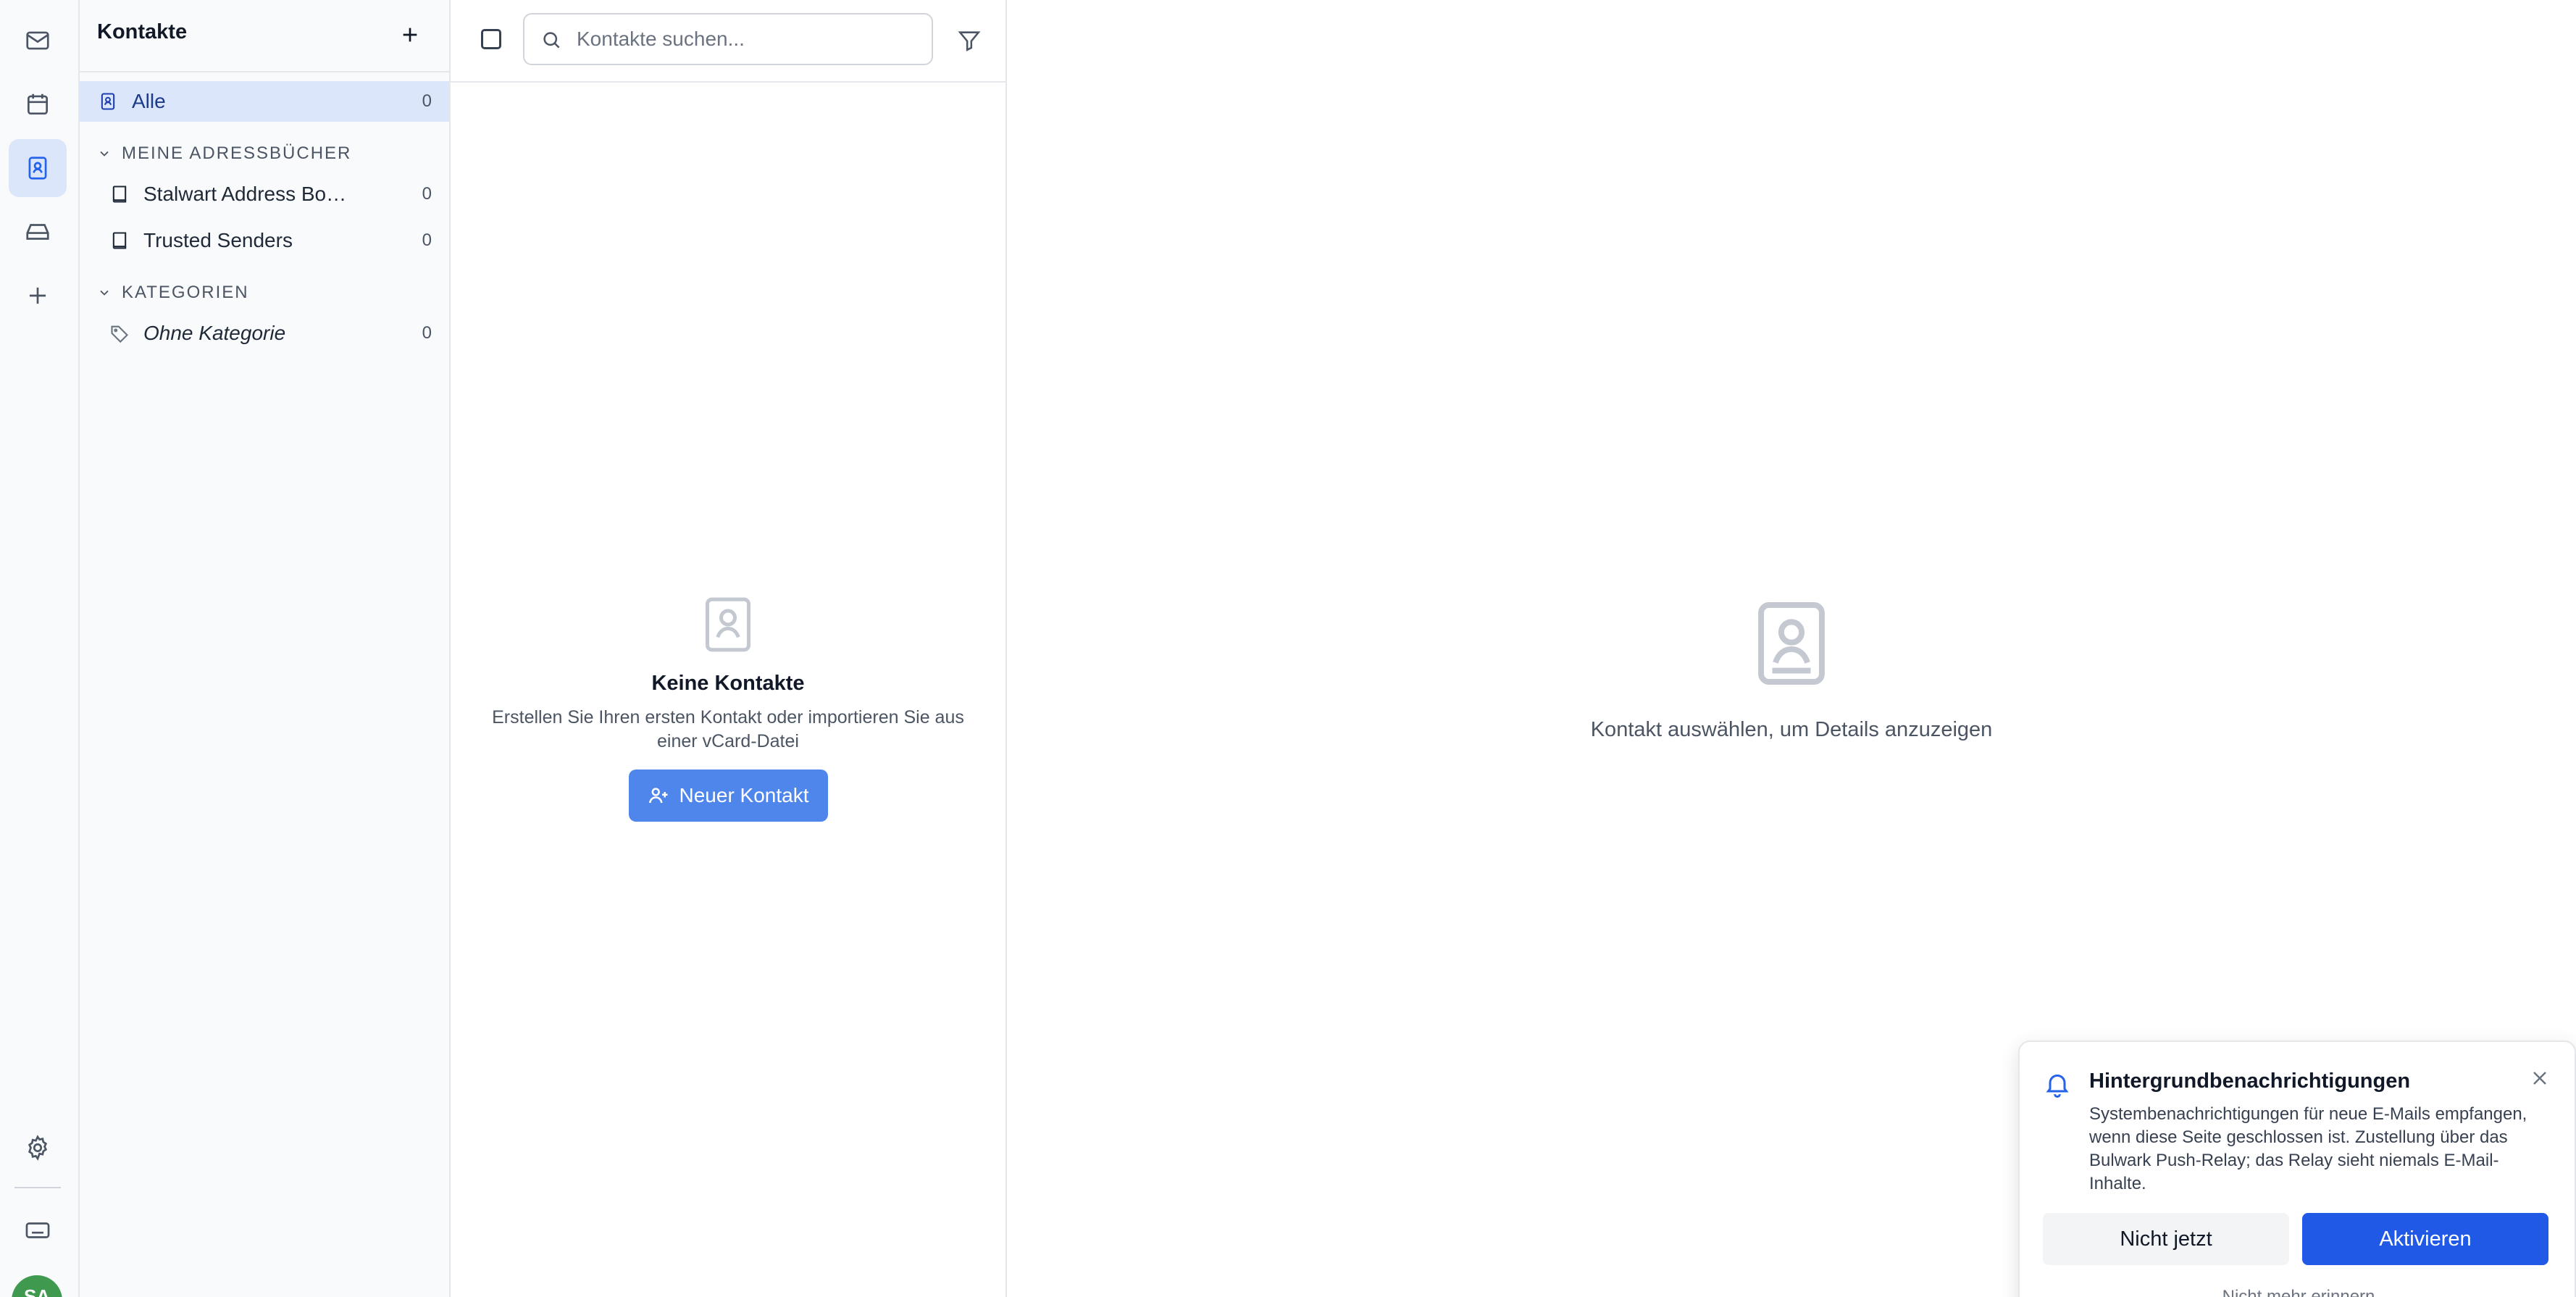 The height and width of the screenshot is (1297, 2576). Describe the element at coordinates (744, 795) in the screenshot. I see `new-contact-label: Neuer Kontakt` at that location.